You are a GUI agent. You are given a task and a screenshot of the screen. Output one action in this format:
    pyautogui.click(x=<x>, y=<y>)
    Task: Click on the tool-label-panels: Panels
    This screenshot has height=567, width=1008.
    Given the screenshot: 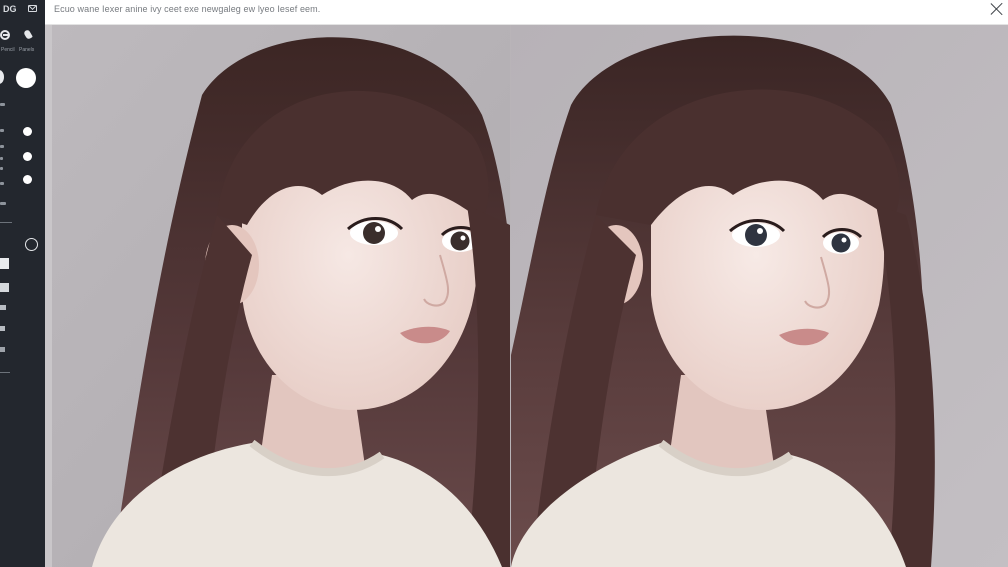 What is the action you would take?
    pyautogui.click(x=27, y=50)
    